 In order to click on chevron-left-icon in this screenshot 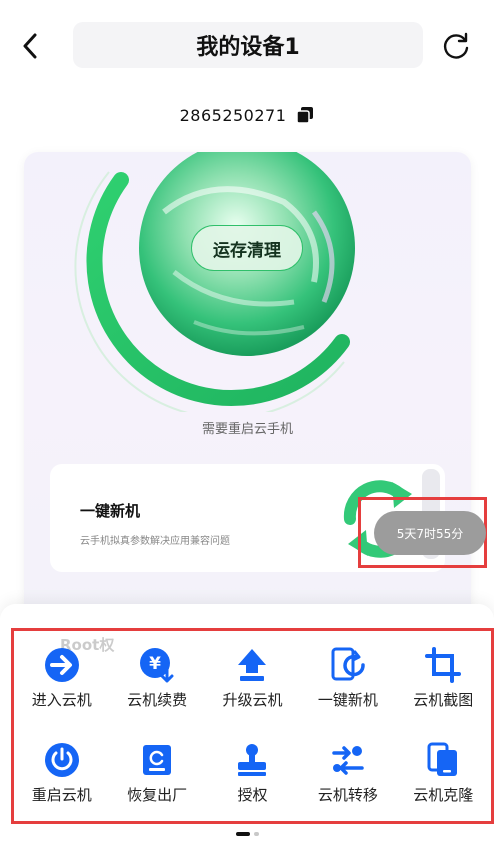, I will do `click(30, 46)`.